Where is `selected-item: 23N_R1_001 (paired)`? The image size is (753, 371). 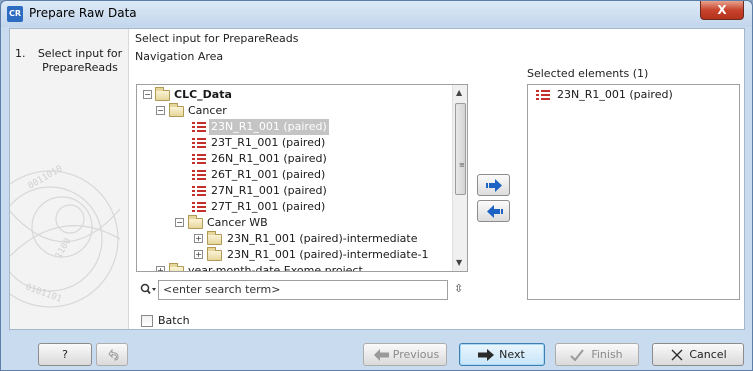 selected-item: 23N_R1_001 (paired) is located at coordinates (633, 95).